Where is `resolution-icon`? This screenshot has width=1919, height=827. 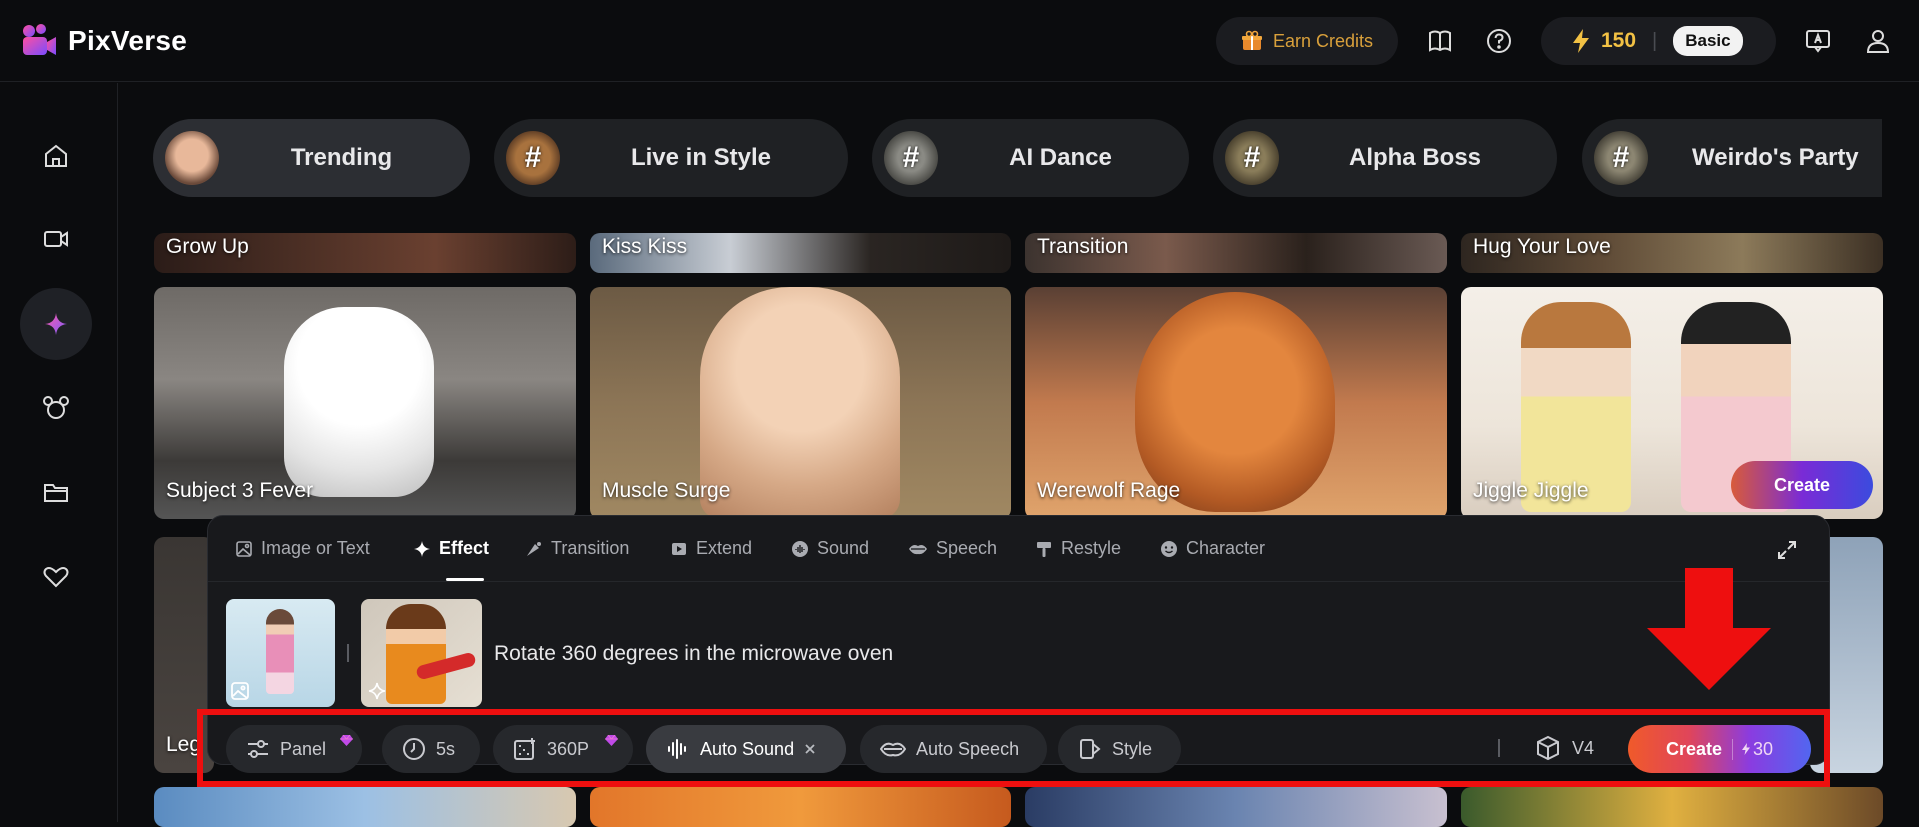 resolution-icon is located at coordinates (524, 749).